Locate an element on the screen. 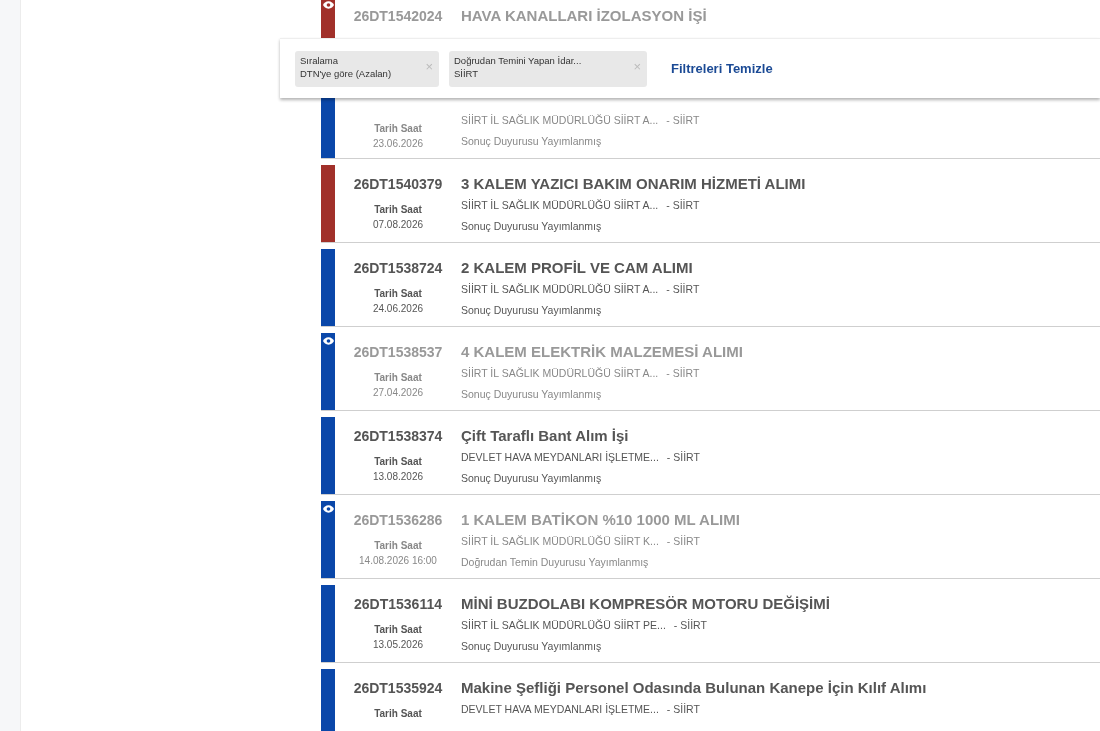  clear-filters-link: Filtreleri Temizle is located at coordinates (722, 68).